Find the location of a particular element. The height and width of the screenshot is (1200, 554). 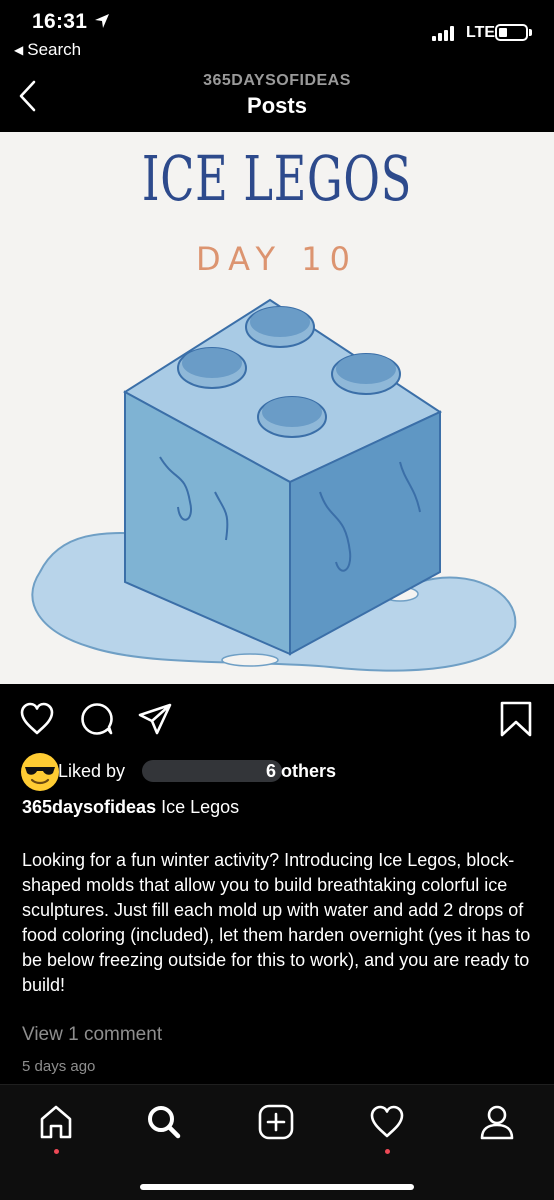

tab-activity is located at coordinates (387, 1122).